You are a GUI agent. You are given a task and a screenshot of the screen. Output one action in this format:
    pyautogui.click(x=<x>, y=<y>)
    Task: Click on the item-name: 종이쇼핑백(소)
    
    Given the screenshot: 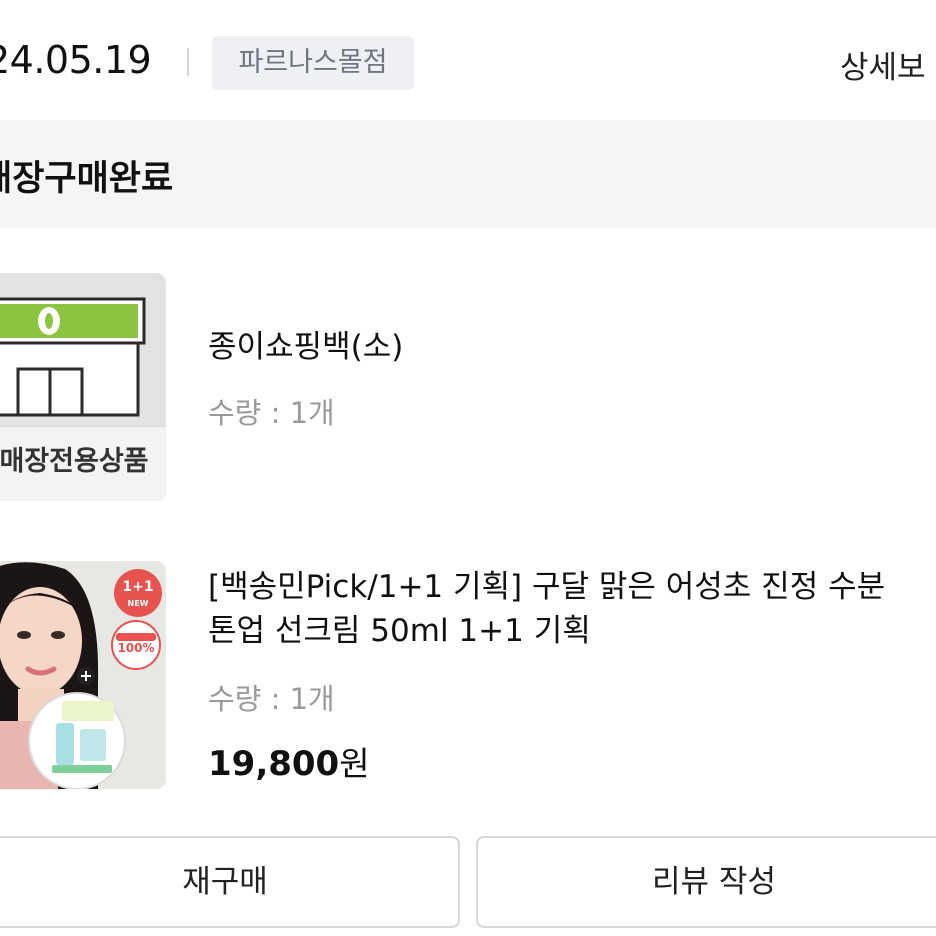 What is the action you would take?
    pyautogui.click(x=553, y=347)
    